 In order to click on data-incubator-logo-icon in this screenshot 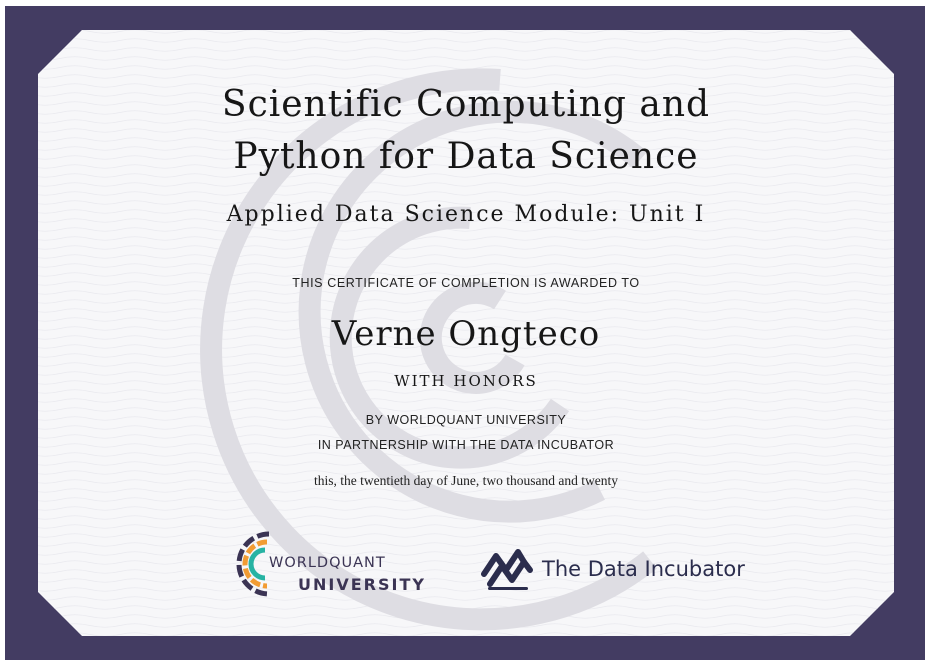, I will do `click(507, 569)`.